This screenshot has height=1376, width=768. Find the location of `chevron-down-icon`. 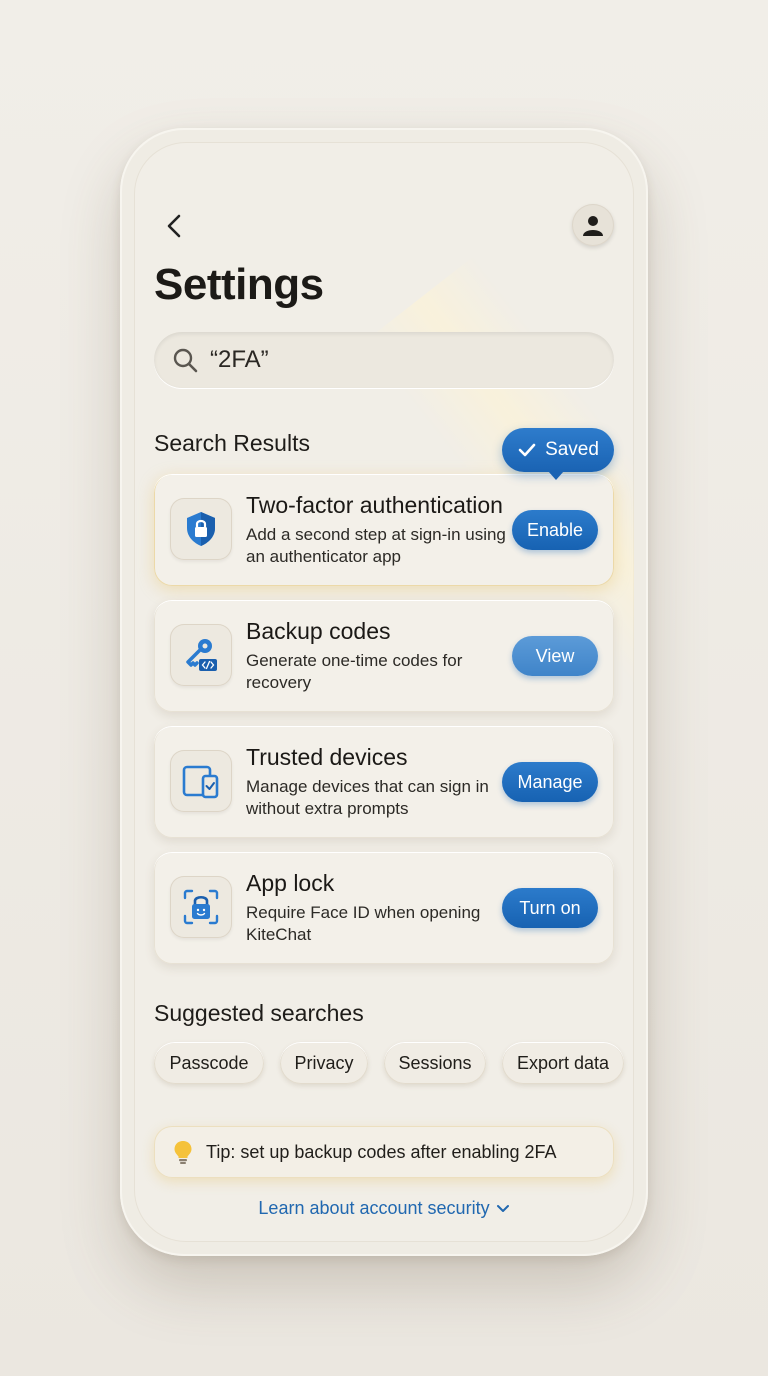

chevron-down-icon is located at coordinates (502, 1209).